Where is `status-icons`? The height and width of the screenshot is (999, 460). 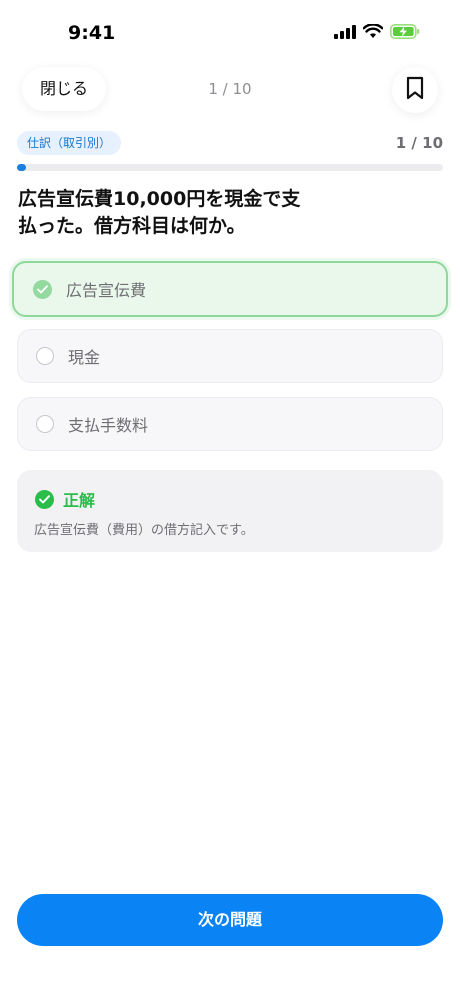
status-icons is located at coordinates (377, 31).